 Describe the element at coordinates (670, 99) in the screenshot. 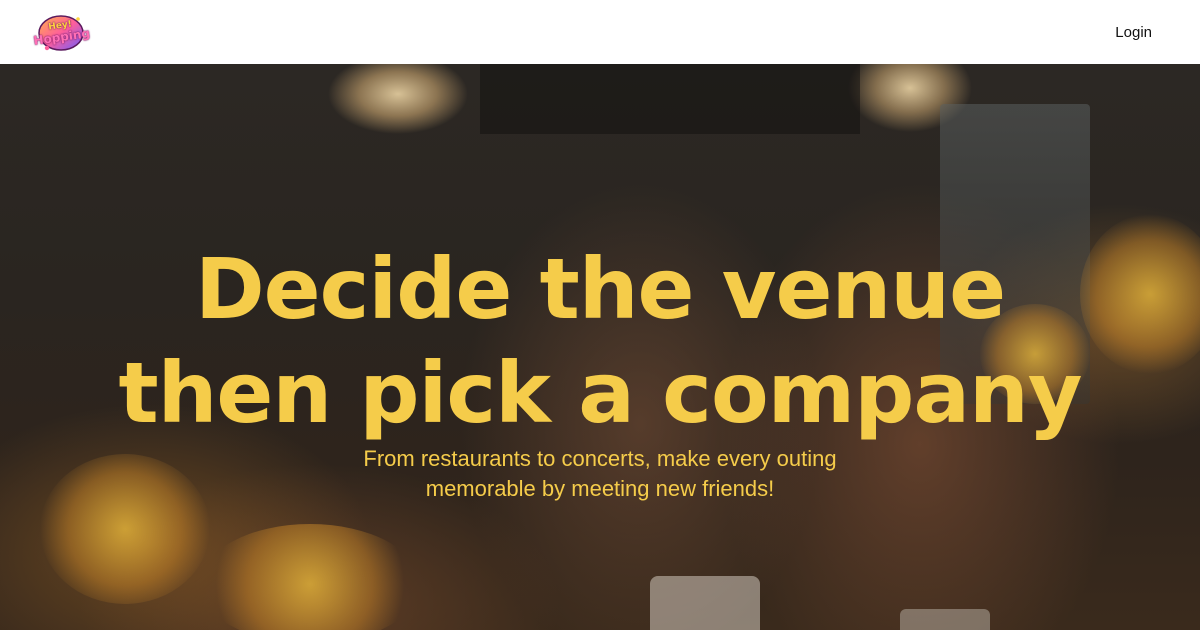

I see `hero-background-shelf` at that location.